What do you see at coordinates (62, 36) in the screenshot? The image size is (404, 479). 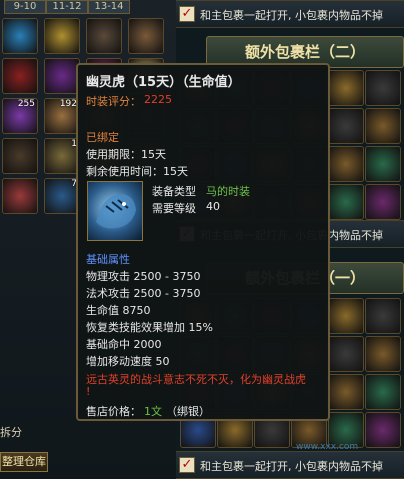 I see `inventory-slot-gold-mount` at bounding box center [62, 36].